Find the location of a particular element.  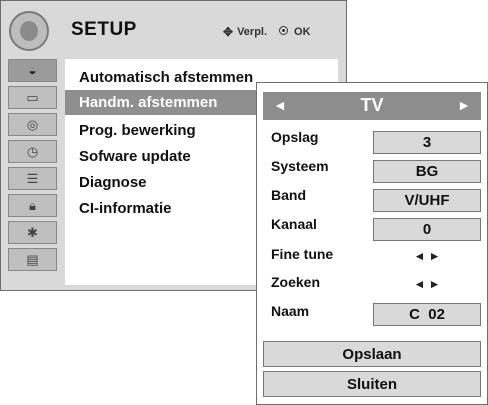

lock-icon: 🔒︎ is located at coordinates (32, 205).